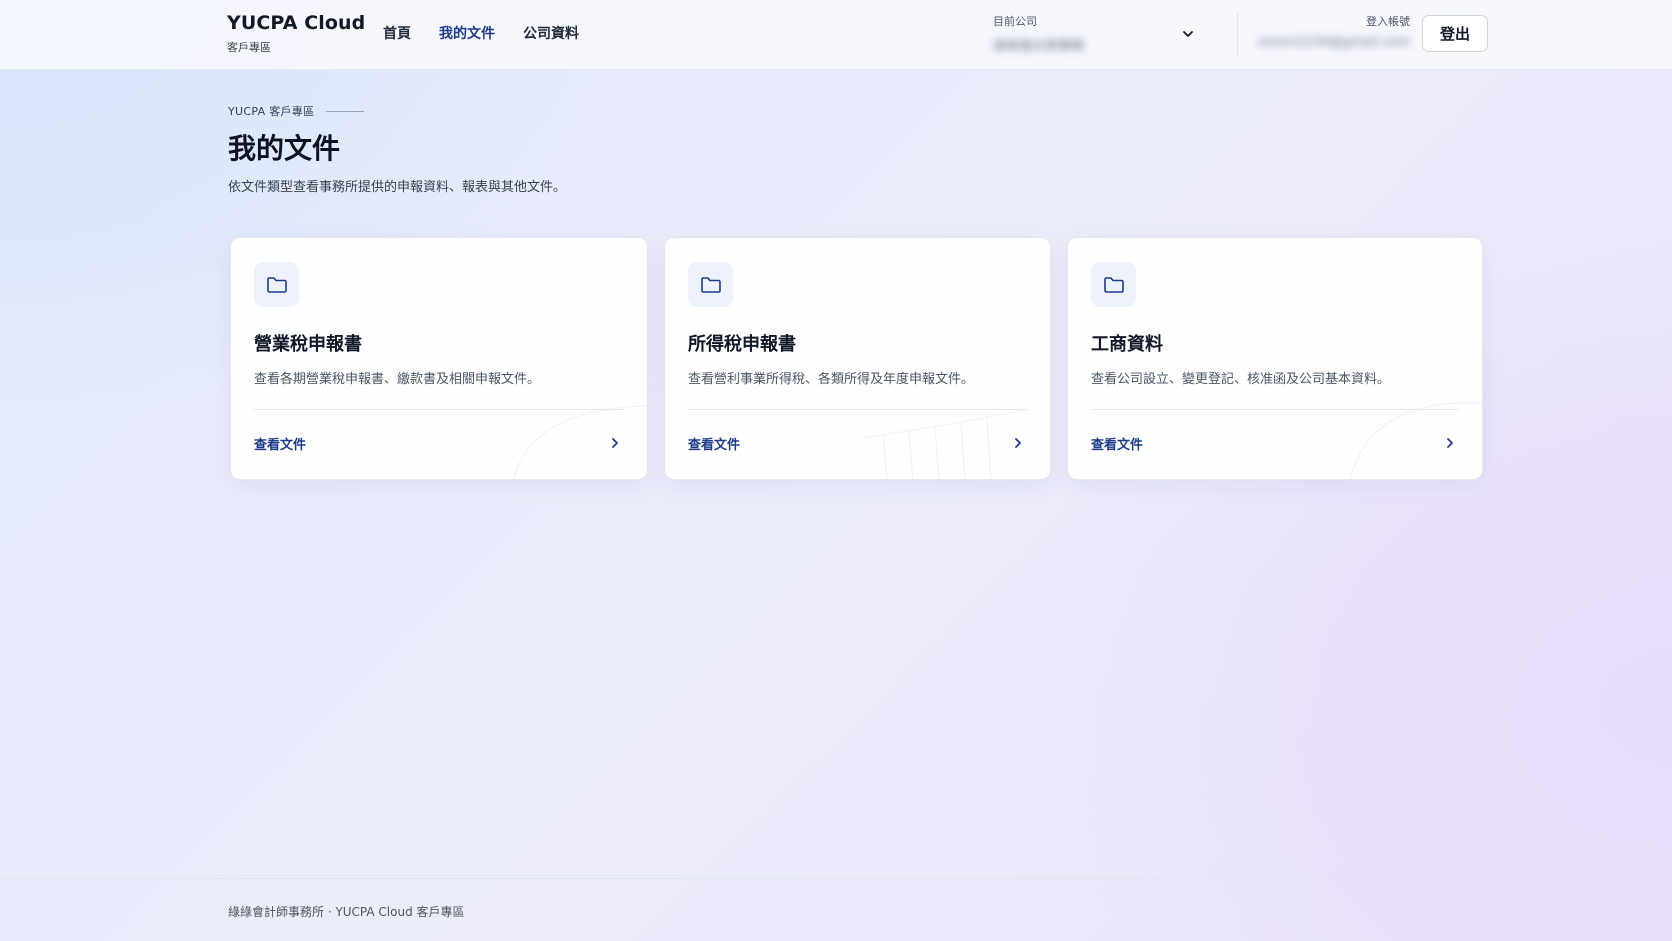 The width and height of the screenshot is (1672, 941). I want to click on header-divider, so click(1237, 34).